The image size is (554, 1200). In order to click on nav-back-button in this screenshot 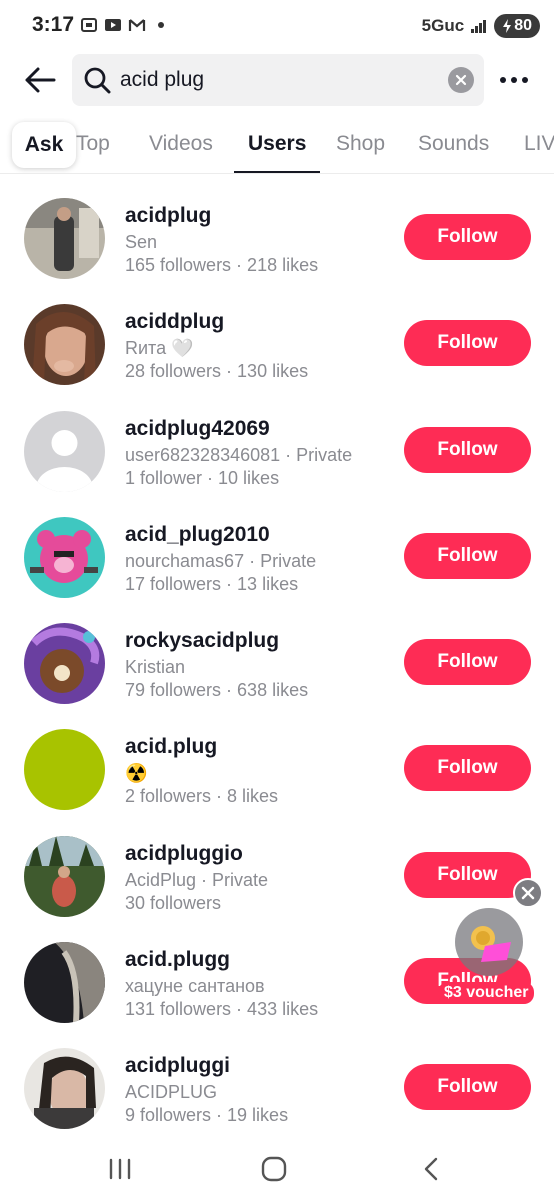, I will do `click(431, 1169)`.